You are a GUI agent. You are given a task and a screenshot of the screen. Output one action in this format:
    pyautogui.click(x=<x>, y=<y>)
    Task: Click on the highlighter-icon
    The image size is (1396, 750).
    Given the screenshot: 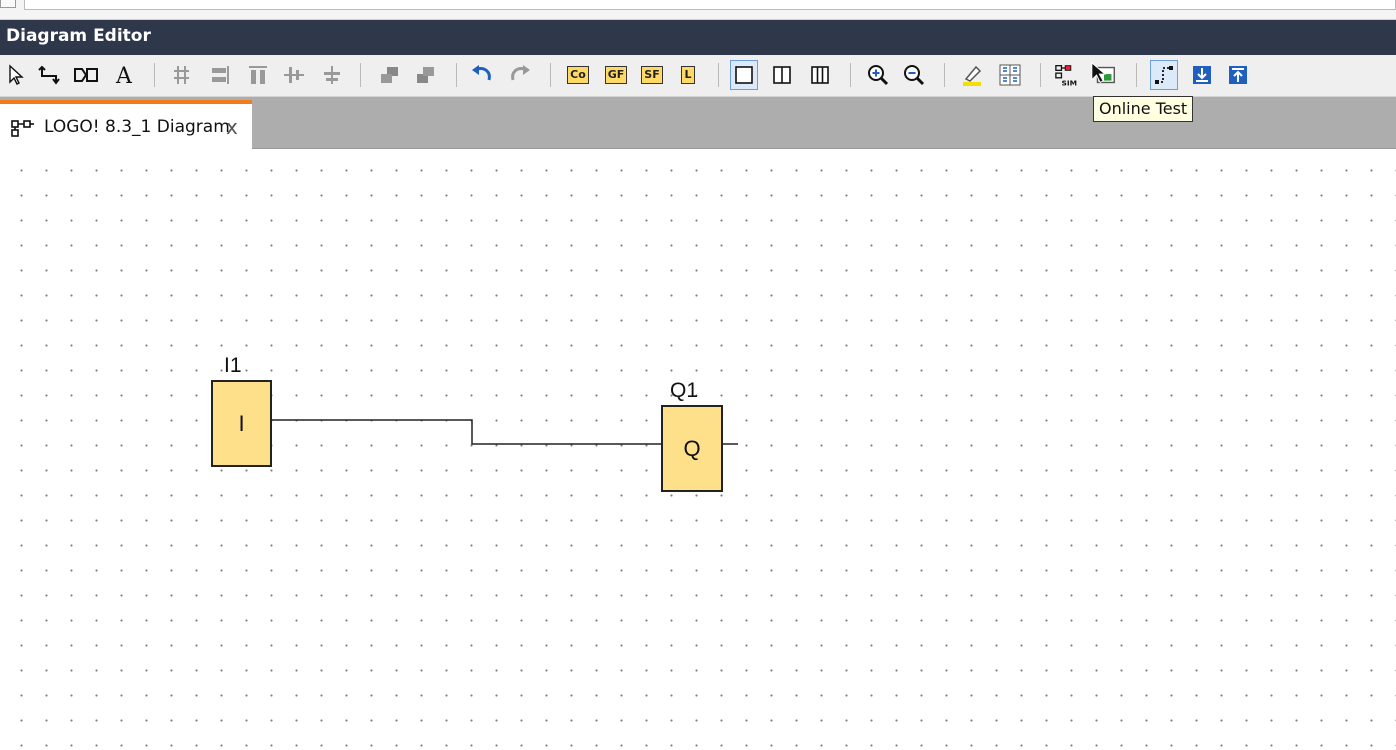 What is the action you would take?
    pyautogui.click(x=972, y=75)
    